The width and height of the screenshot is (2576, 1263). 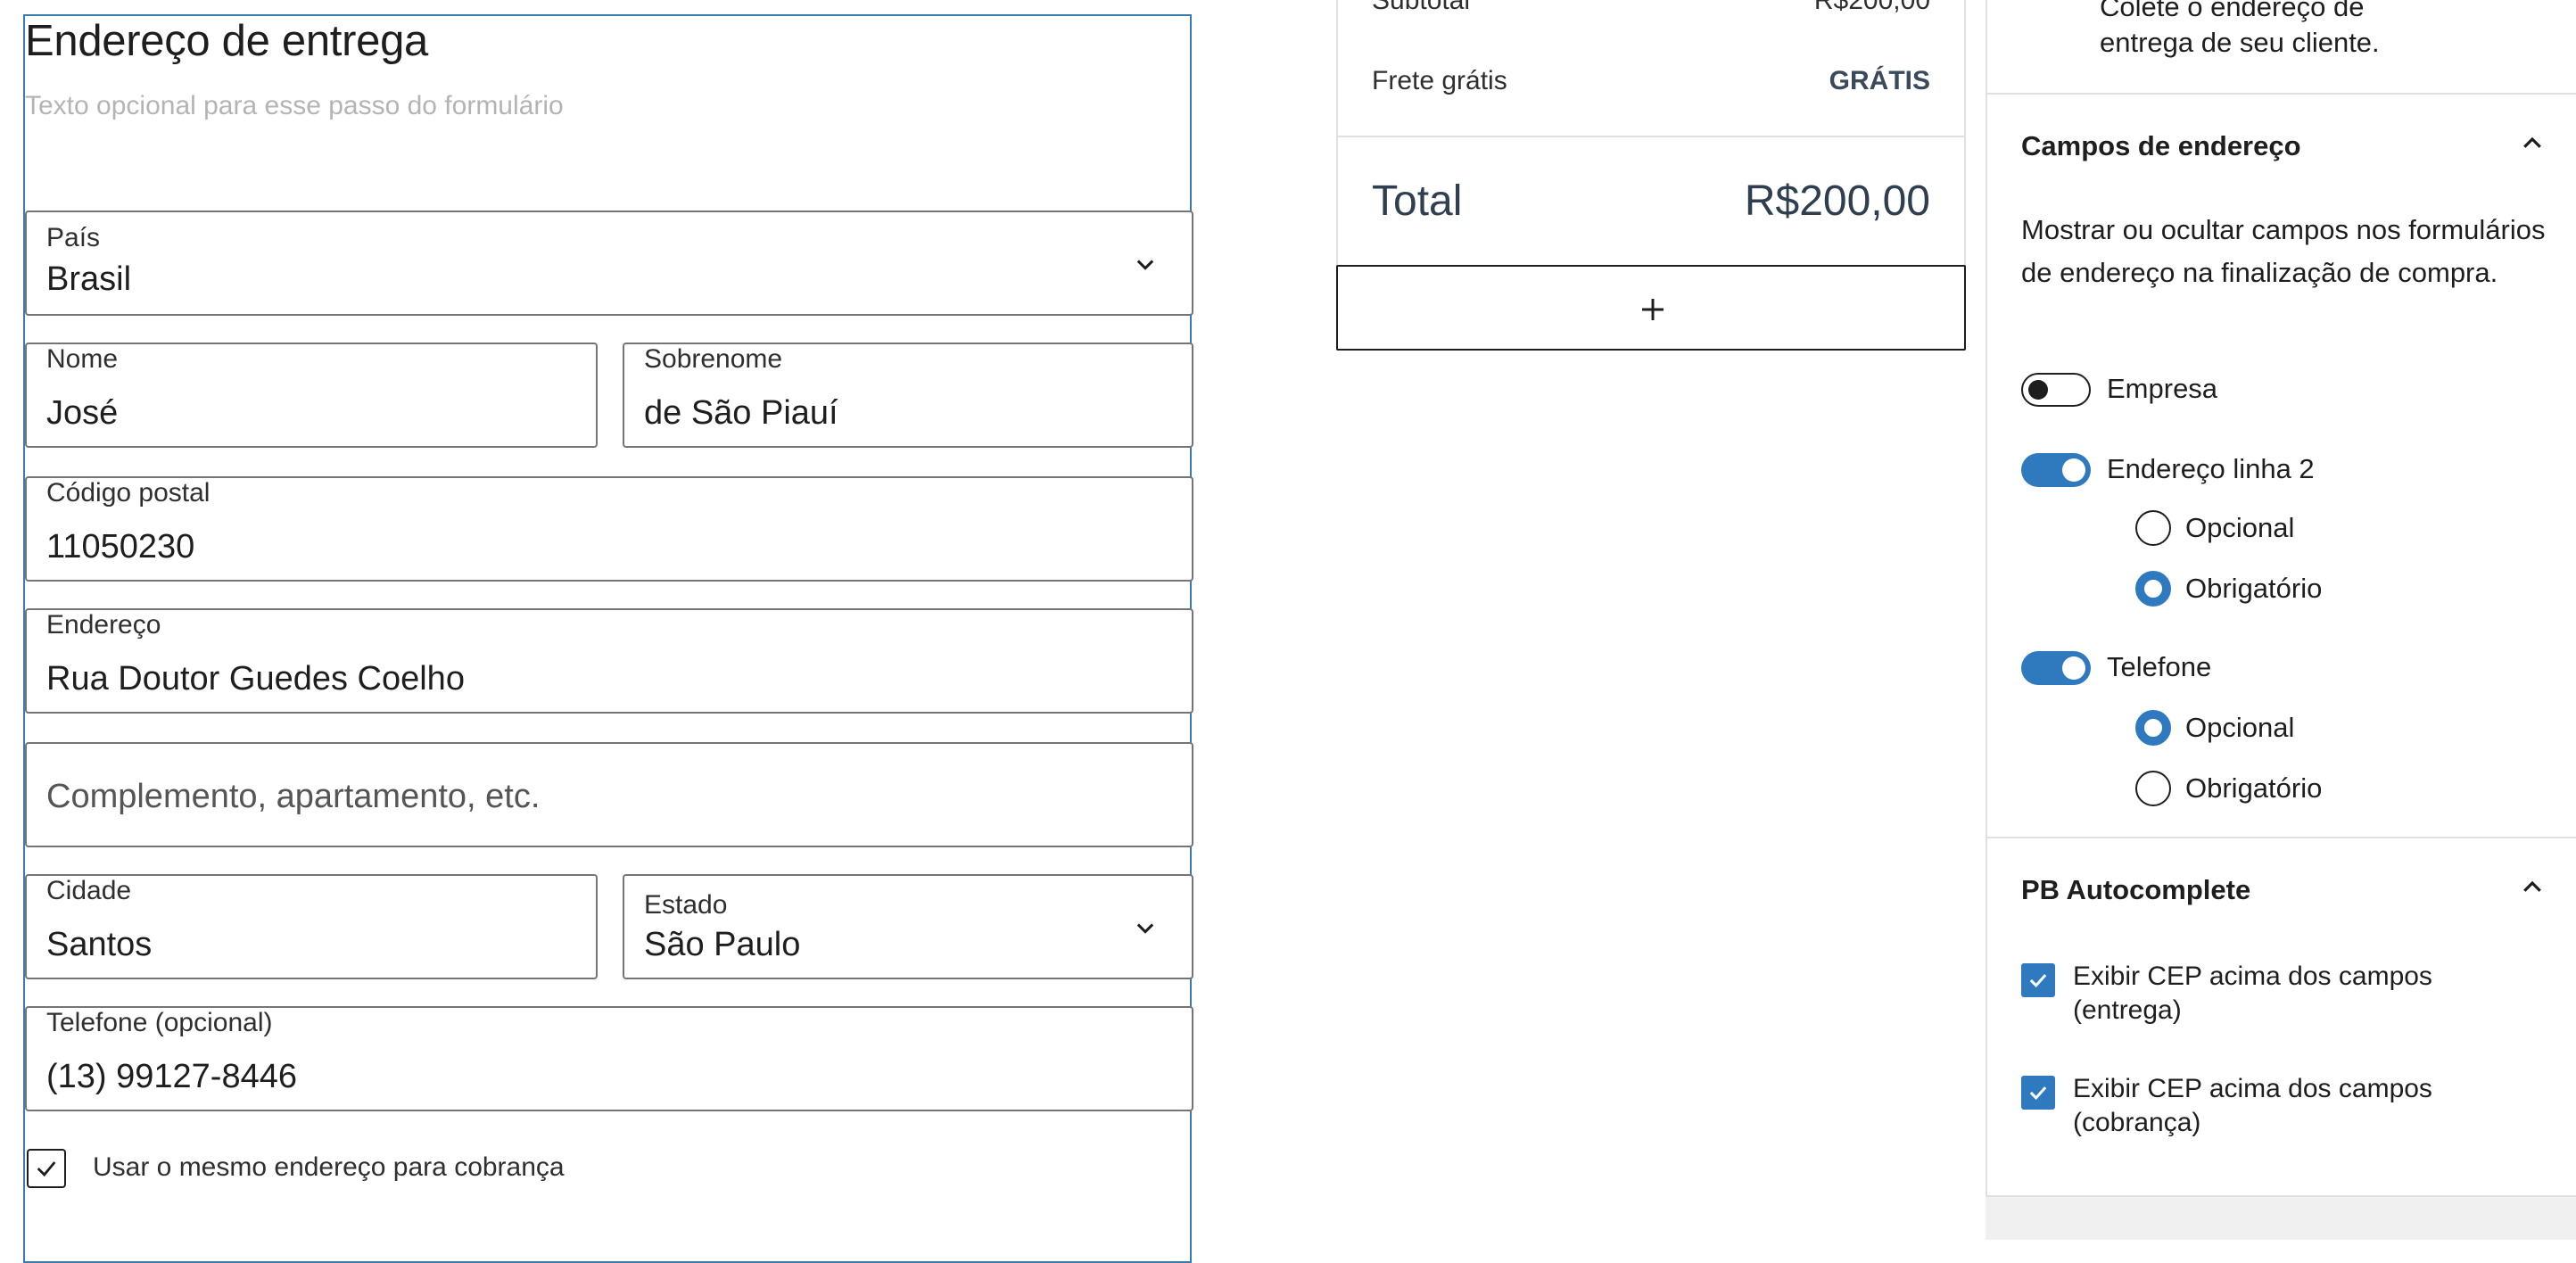 I want to click on first-name-value: José, so click(x=83, y=413).